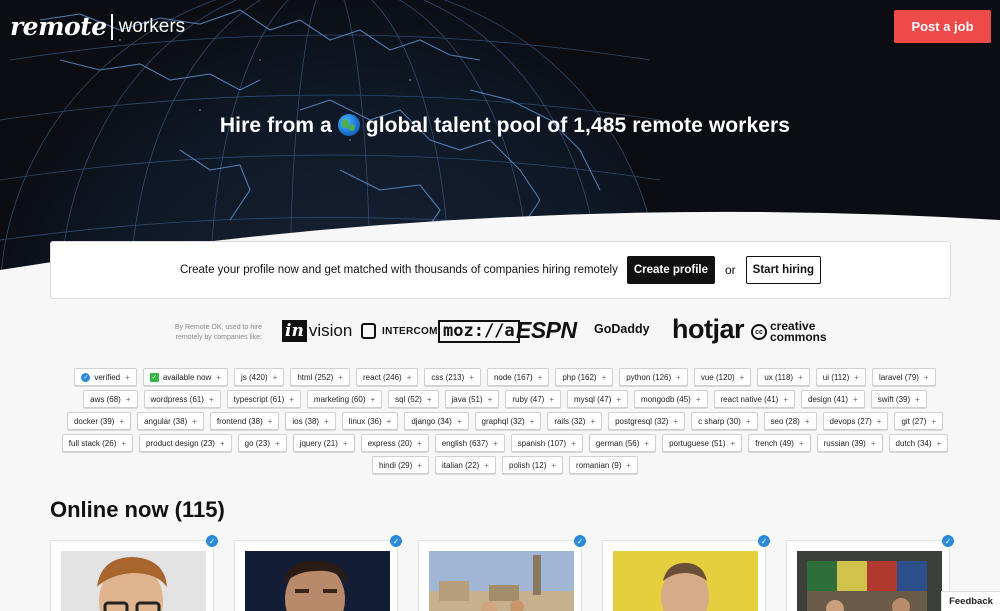 The width and height of the screenshot is (1000, 611). I want to click on skill-tag: graphql (32) +, so click(508, 421).